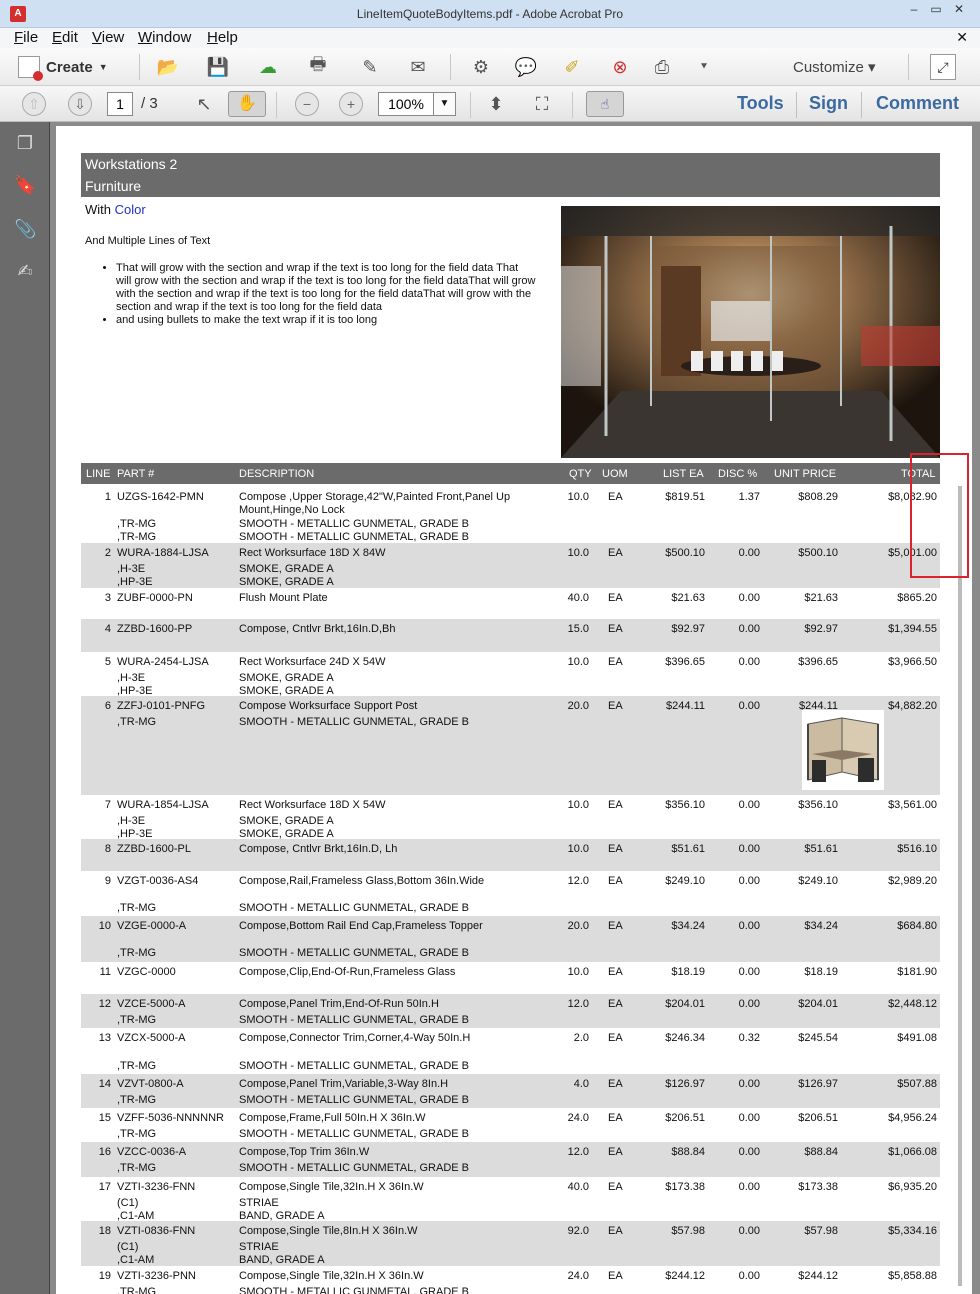  Describe the element at coordinates (318, 67) in the screenshot. I see `print-icon: 🖶` at that location.